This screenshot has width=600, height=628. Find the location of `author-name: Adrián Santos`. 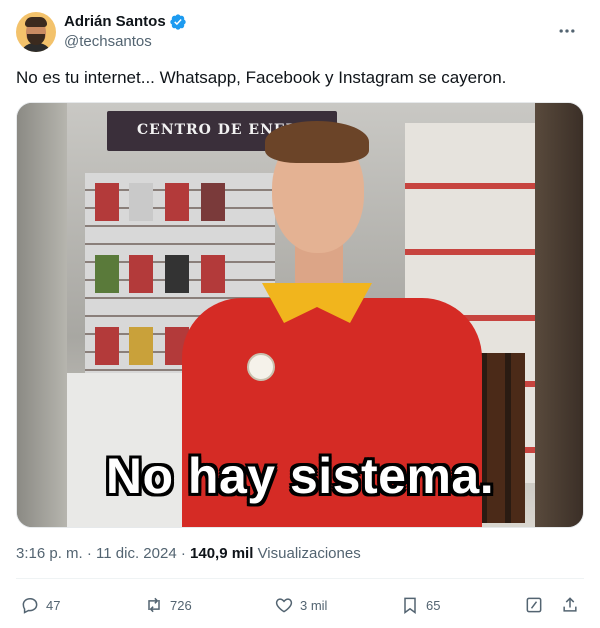

author-name: Adrián Santos is located at coordinates (115, 22).